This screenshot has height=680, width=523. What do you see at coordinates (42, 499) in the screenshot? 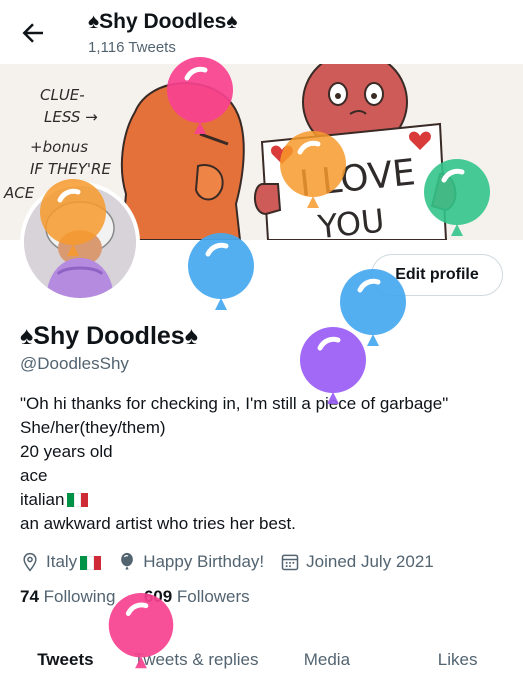
I see `bio-line-text: italian` at bounding box center [42, 499].